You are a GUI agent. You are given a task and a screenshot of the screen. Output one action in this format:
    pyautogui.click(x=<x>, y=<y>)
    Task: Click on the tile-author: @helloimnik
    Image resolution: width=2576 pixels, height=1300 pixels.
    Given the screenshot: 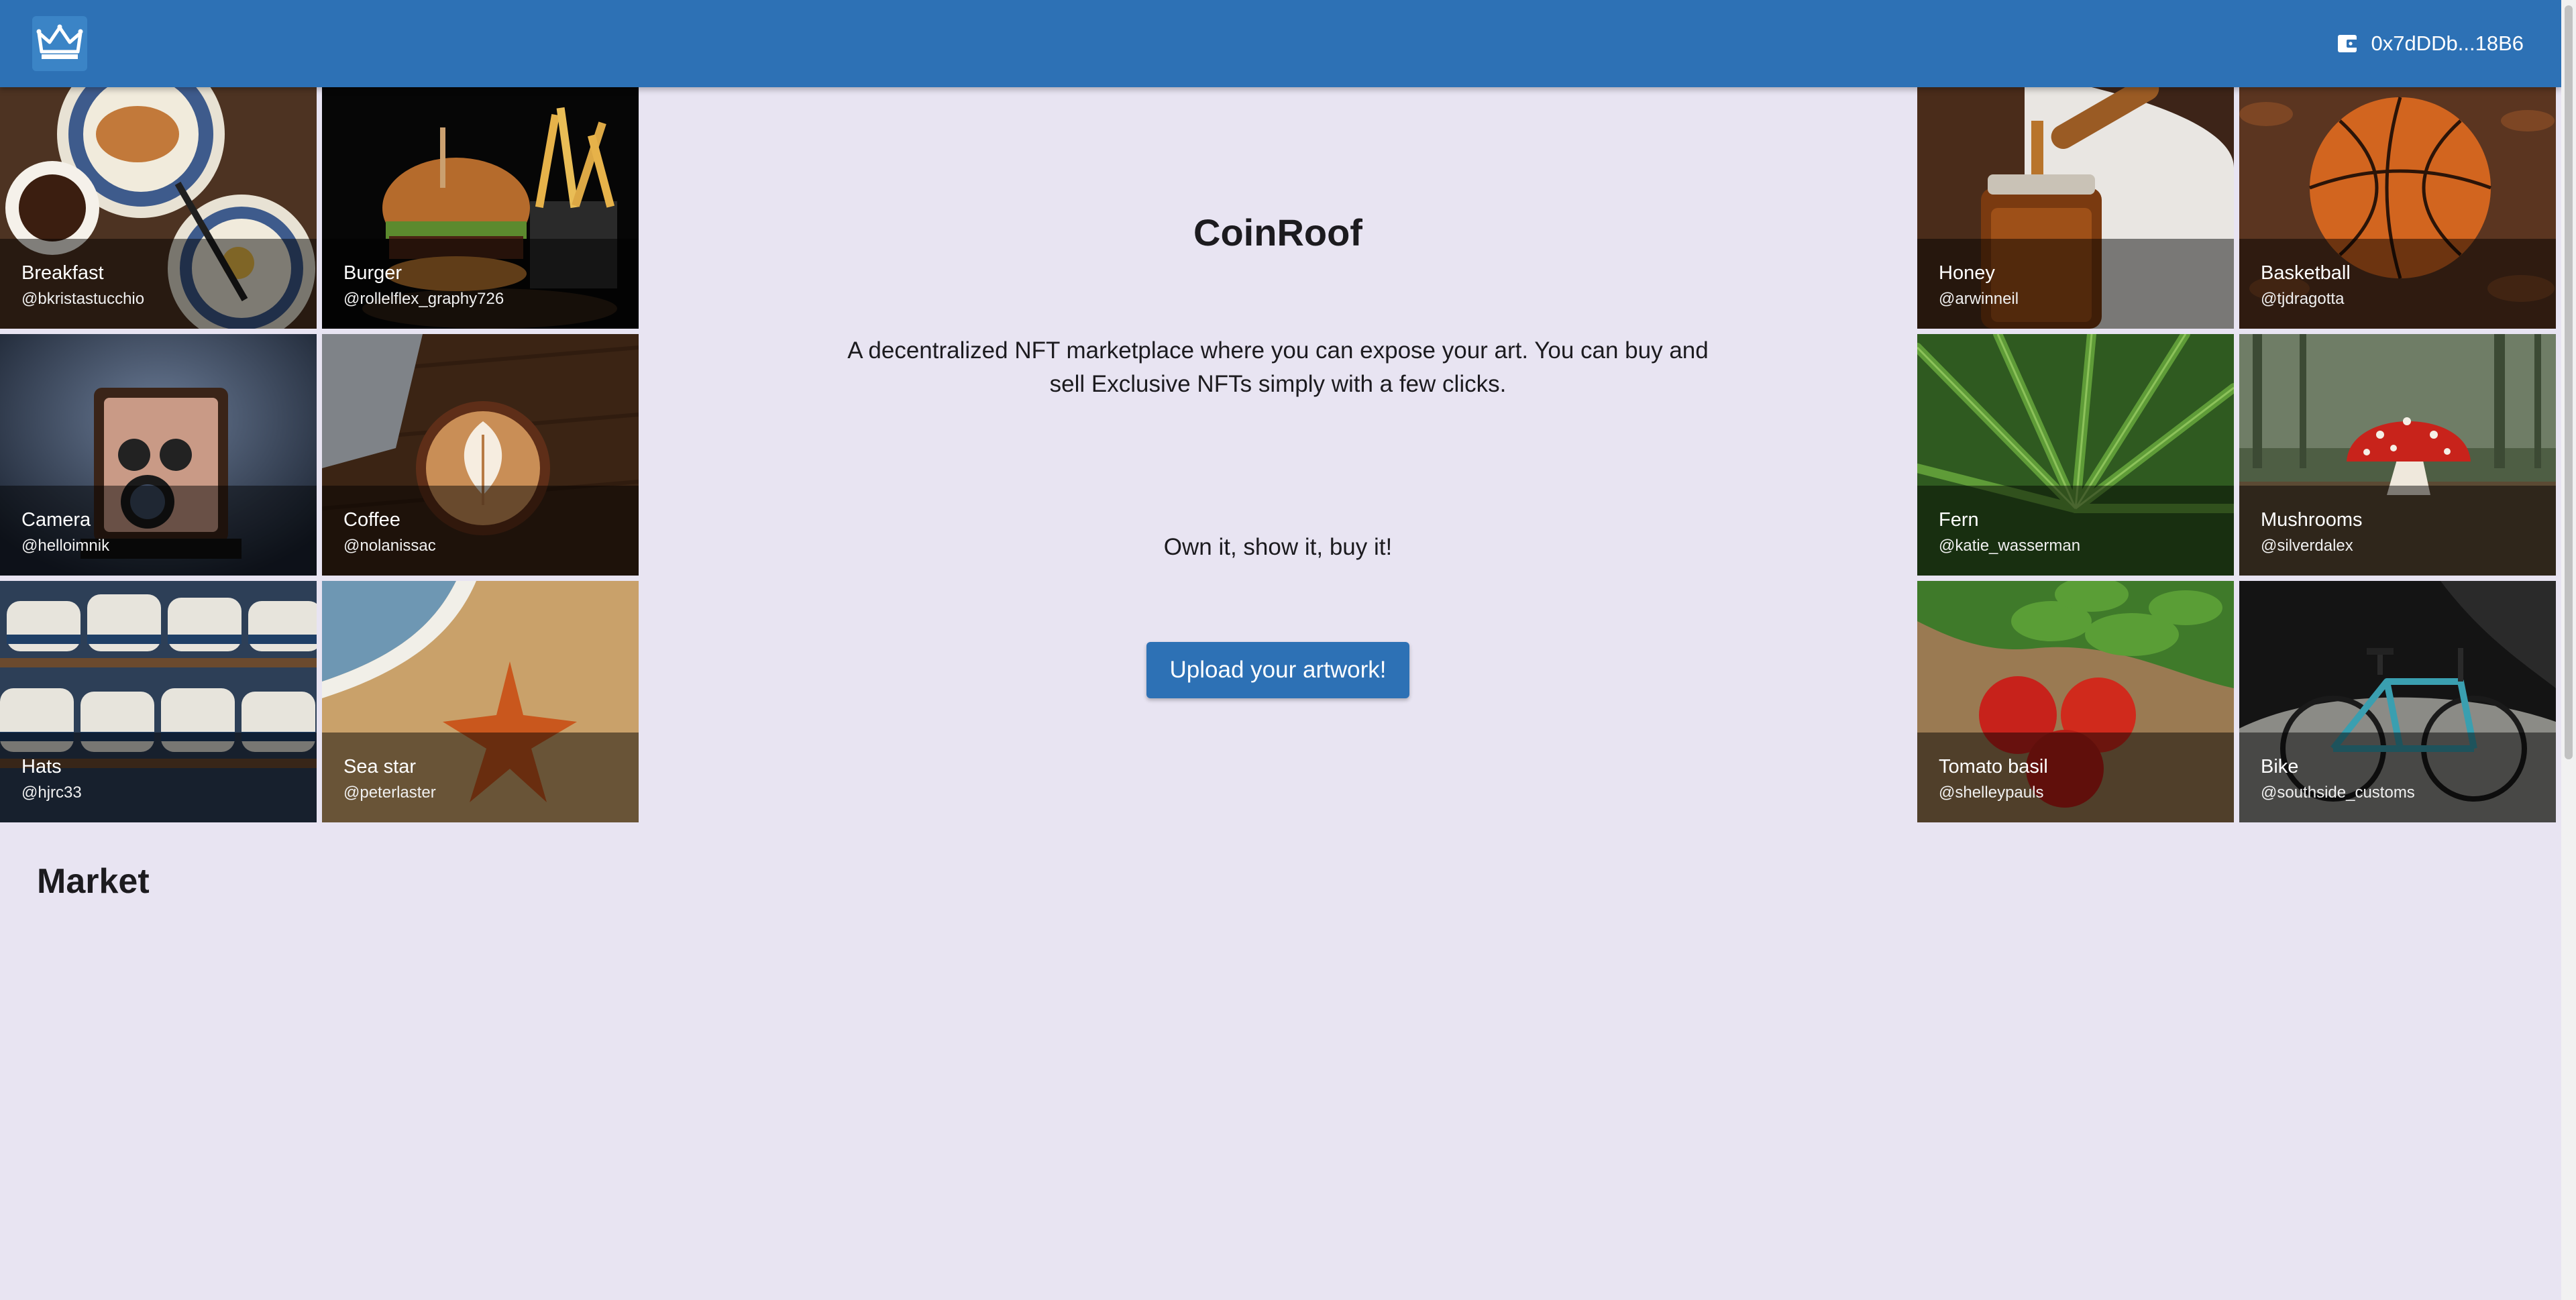 What is the action you would take?
    pyautogui.click(x=65, y=546)
    